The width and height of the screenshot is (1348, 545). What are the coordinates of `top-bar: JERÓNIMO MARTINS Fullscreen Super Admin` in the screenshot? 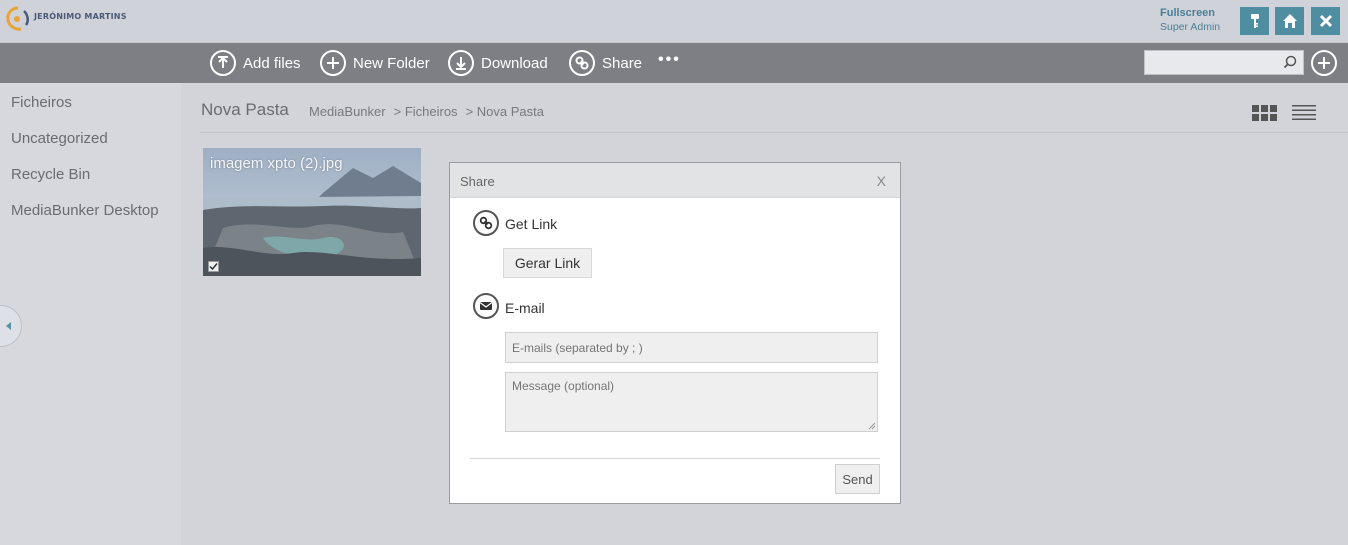 It's located at (674, 21).